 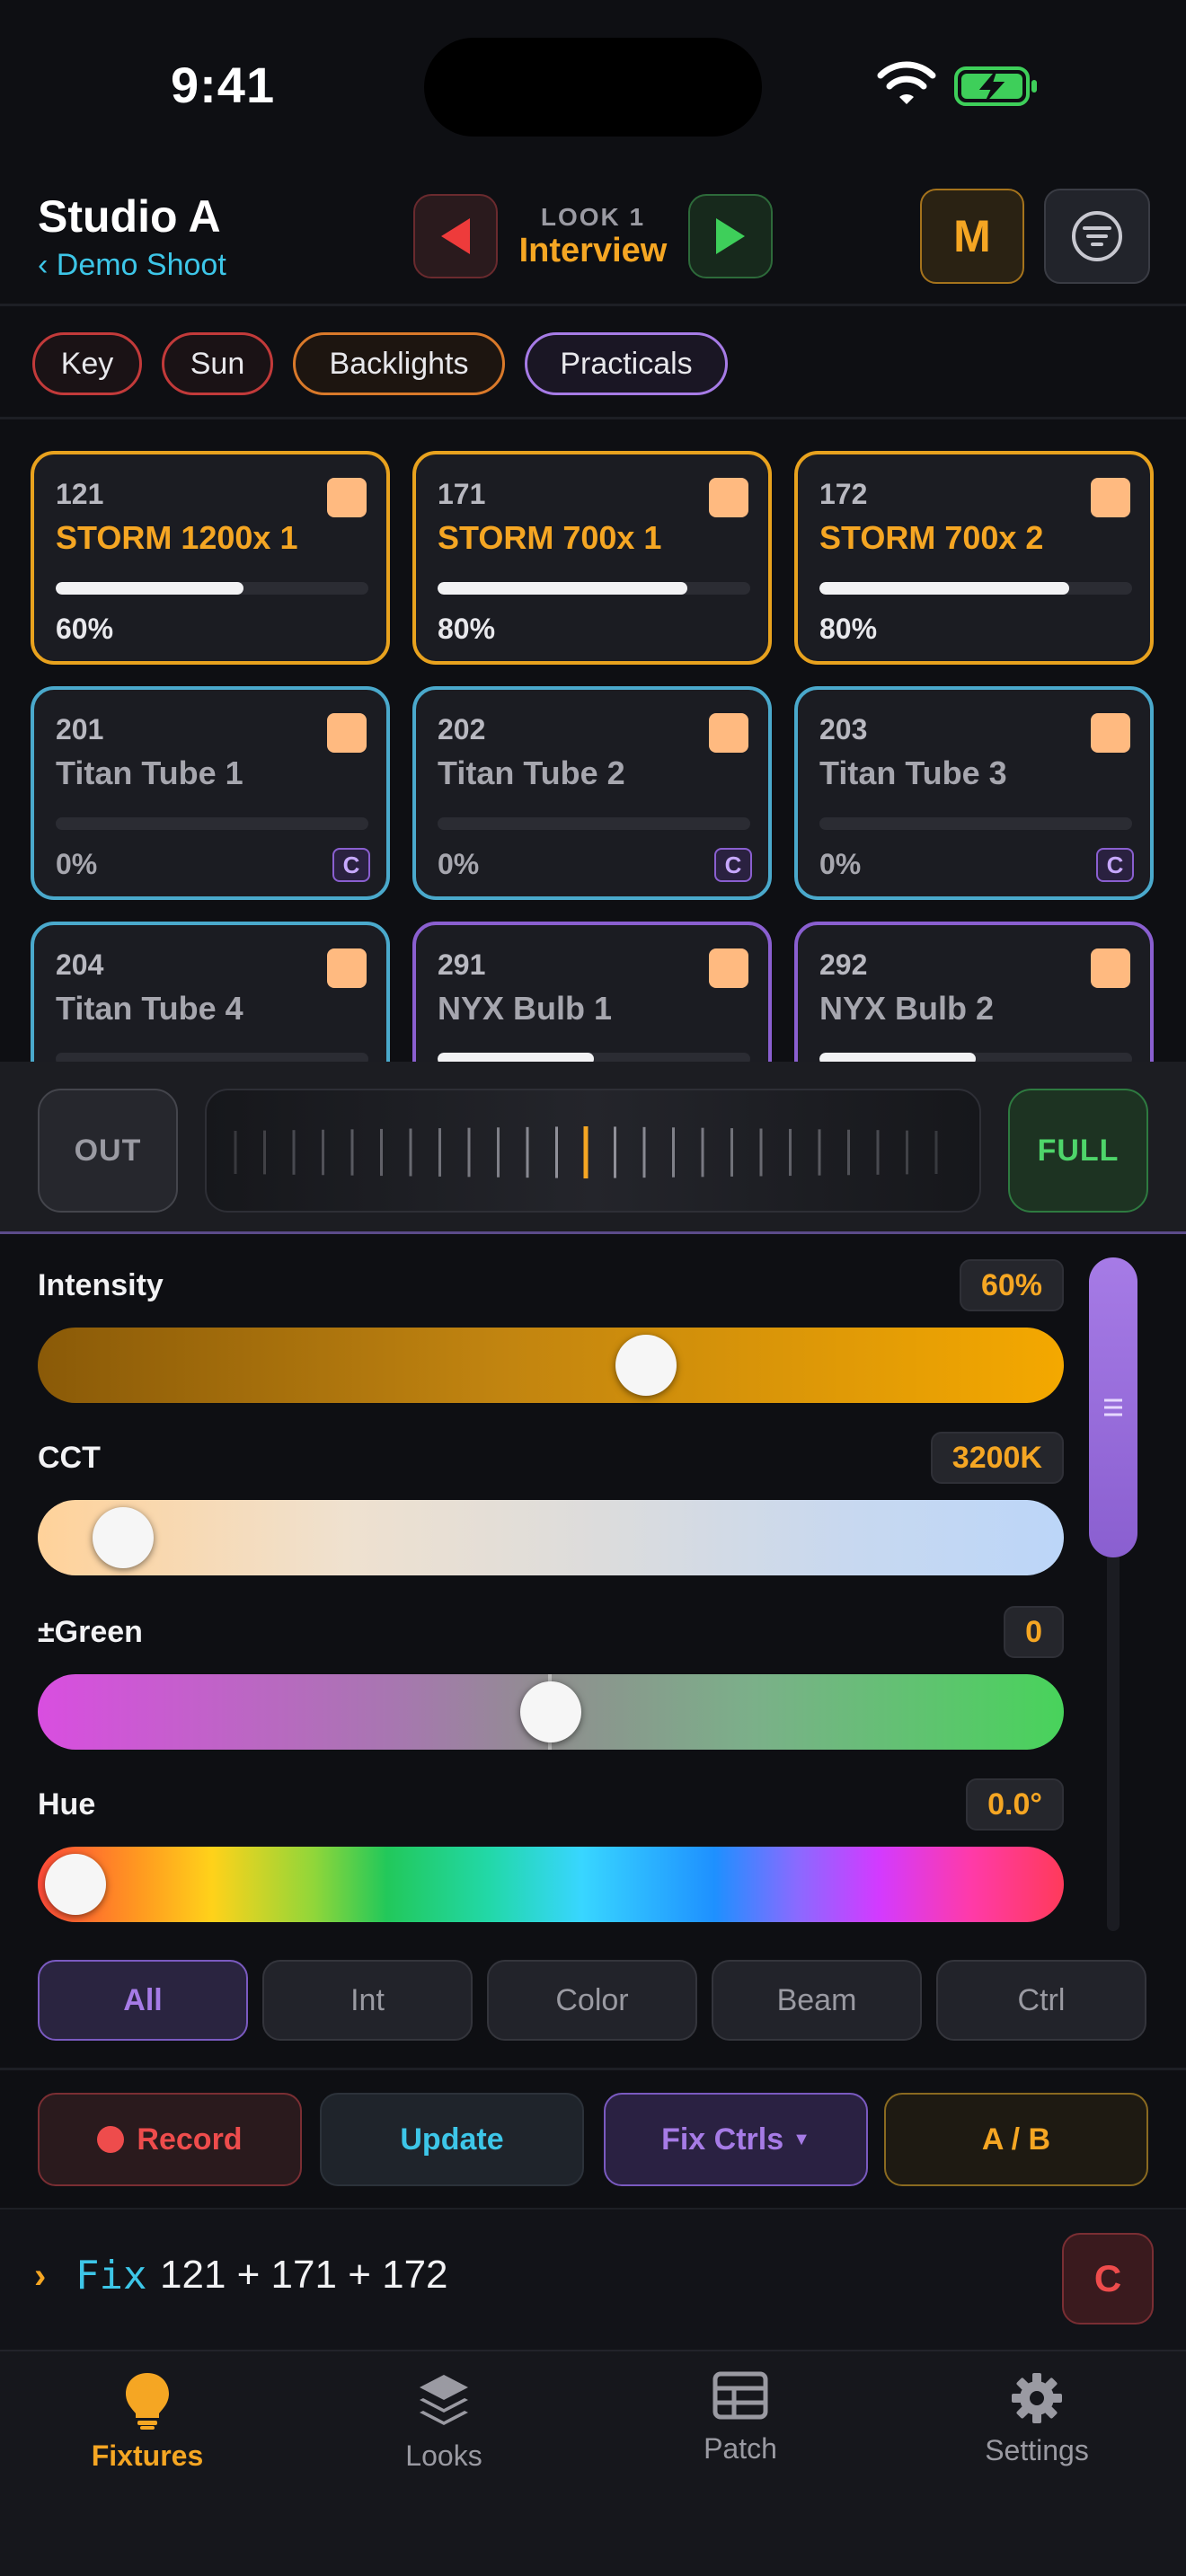 What do you see at coordinates (111, 2275) in the screenshot?
I see `command-keyword: Fix` at bounding box center [111, 2275].